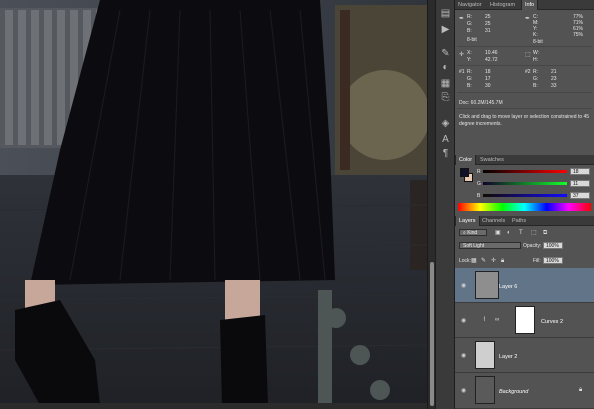 The image size is (594, 409). Describe the element at coordinates (554, 72) in the screenshot. I see `sample2-r: 21` at that location.